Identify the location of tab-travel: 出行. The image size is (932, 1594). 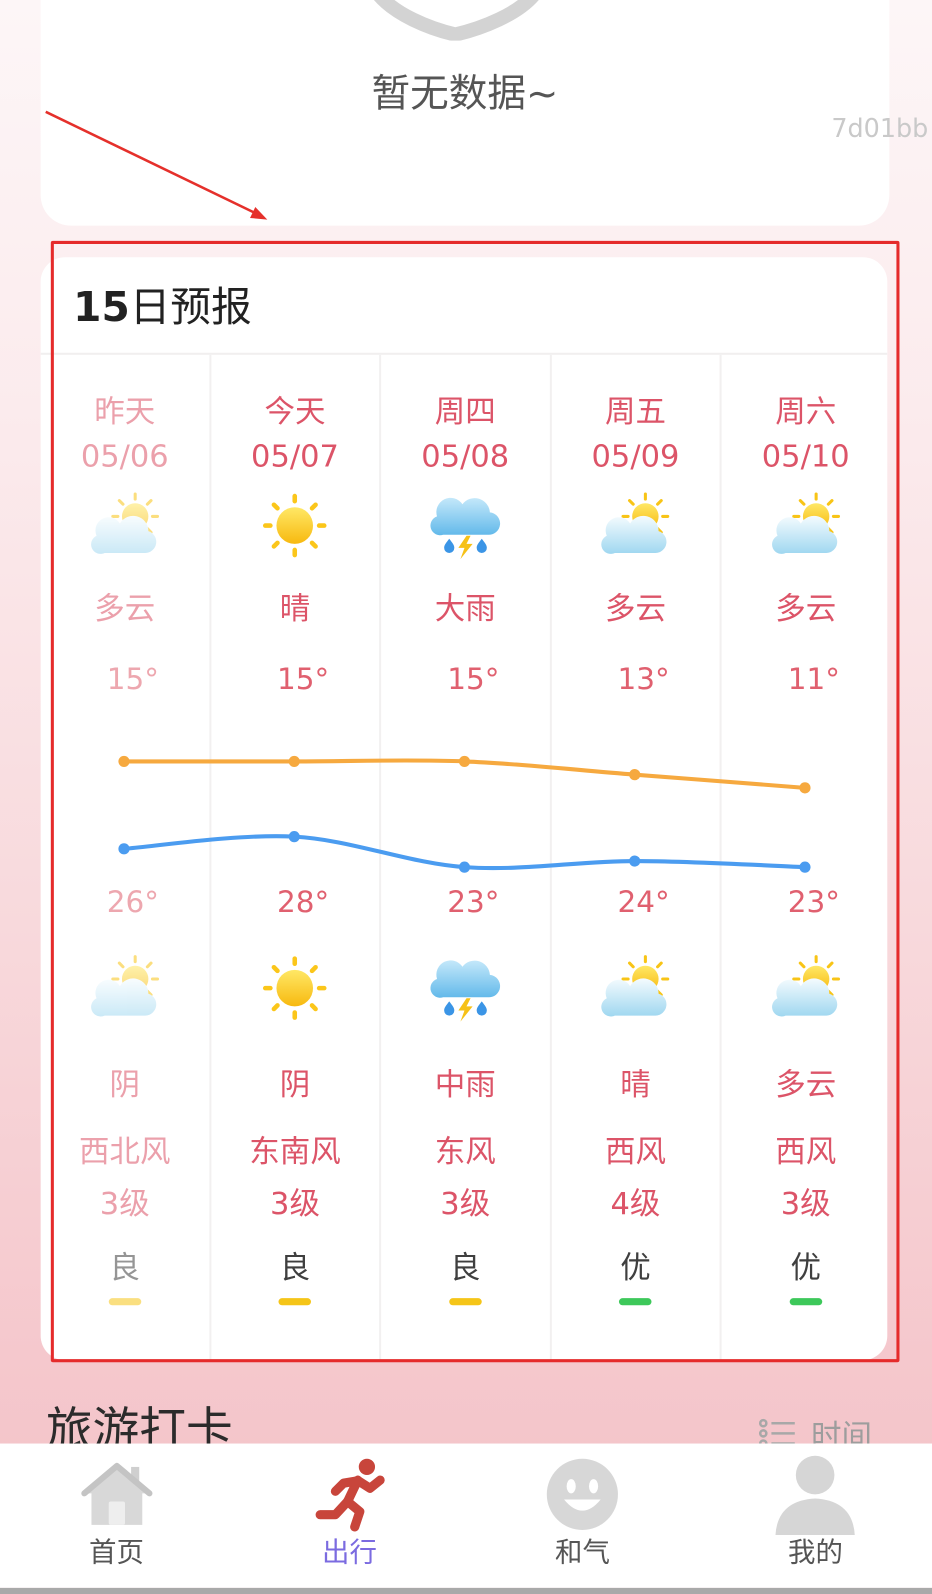
(349, 1516).